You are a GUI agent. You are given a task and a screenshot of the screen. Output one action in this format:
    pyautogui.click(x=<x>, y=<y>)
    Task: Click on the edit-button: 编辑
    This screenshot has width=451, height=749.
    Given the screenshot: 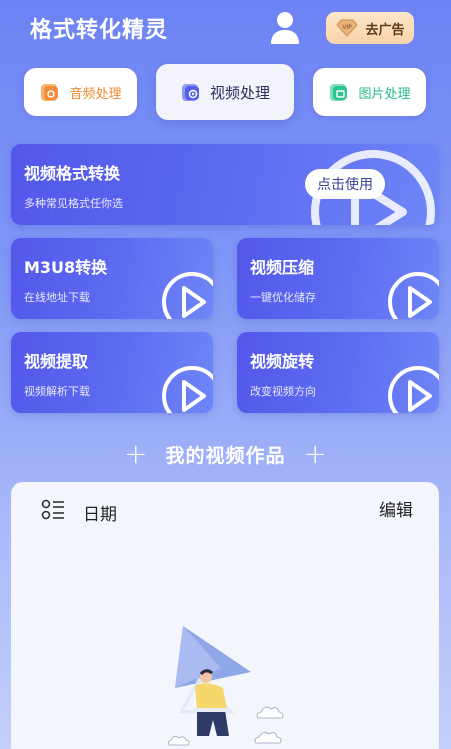 What is the action you would take?
    pyautogui.click(x=396, y=508)
    